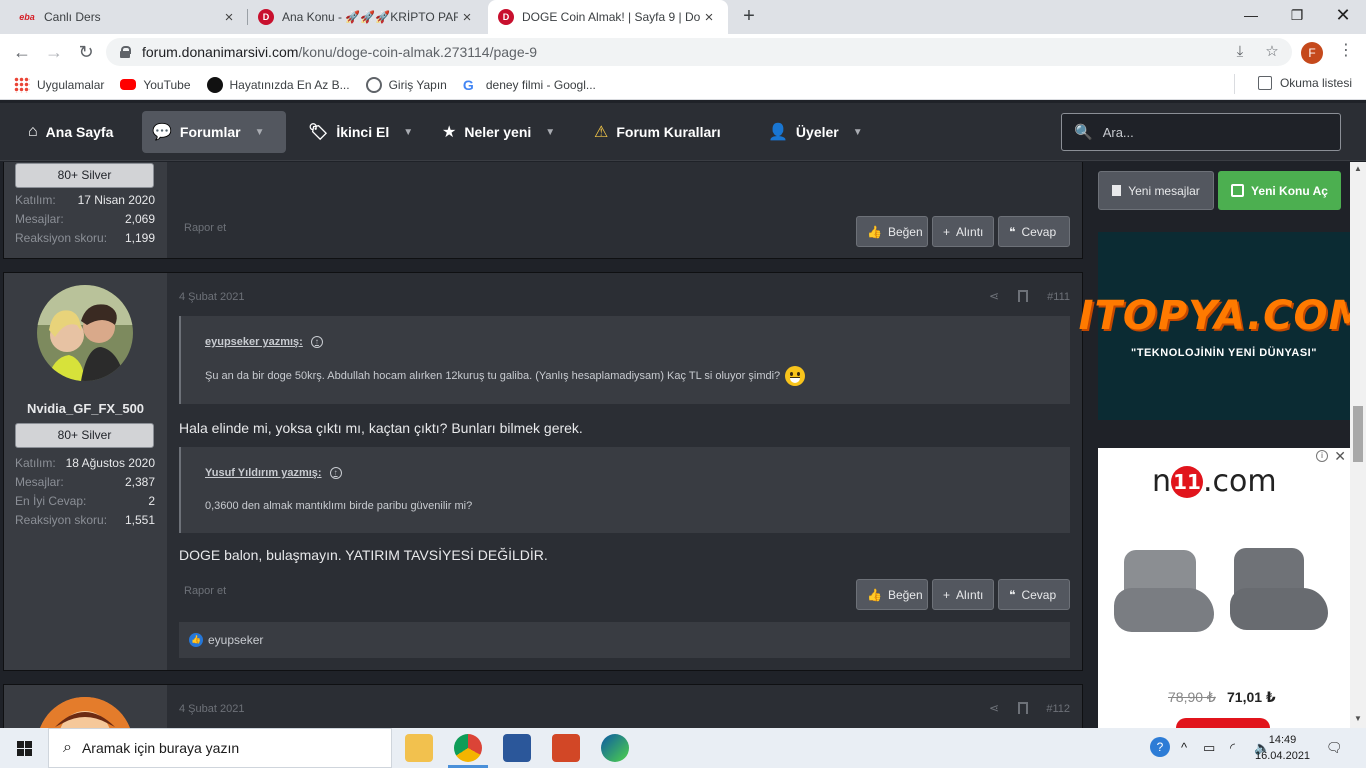 This screenshot has width=1366, height=768. Describe the element at coordinates (367, 17) in the screenshot. I see `browser-tab: D Ana Konu - 🚀🚀🚀KRİPTO PARA ×` at that location.